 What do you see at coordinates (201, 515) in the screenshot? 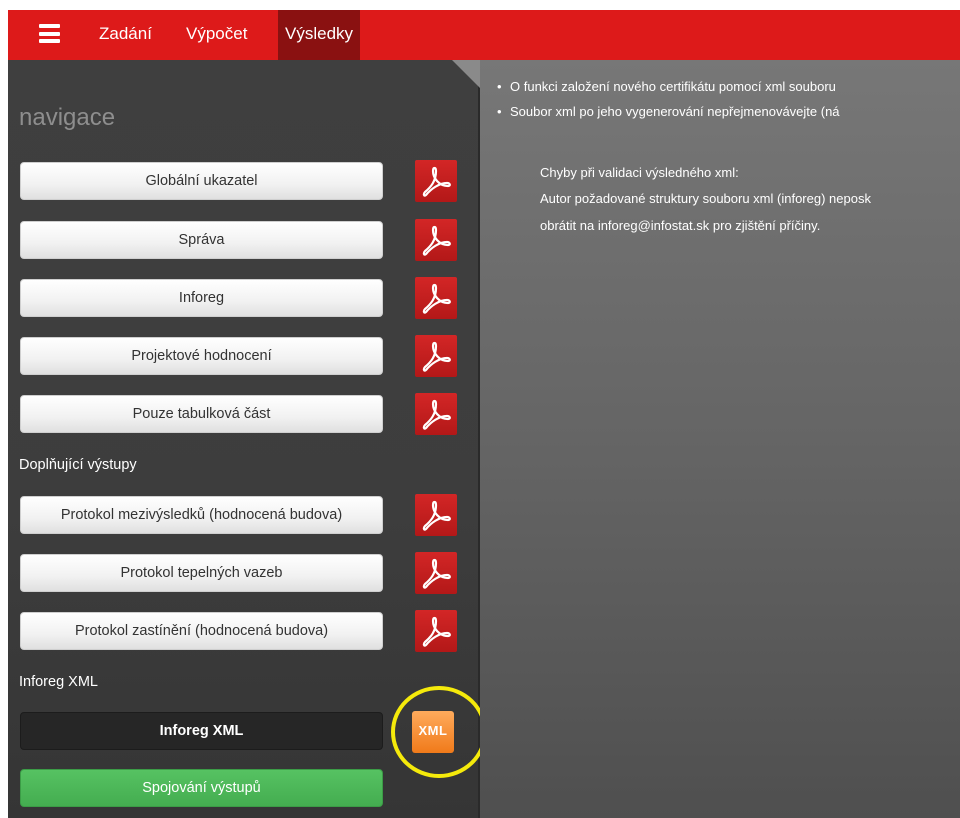
I see `button-protokol-mezivysledku: Protokol mezivýsledků (hodnocená budova)` at bounding box center [201, 515].